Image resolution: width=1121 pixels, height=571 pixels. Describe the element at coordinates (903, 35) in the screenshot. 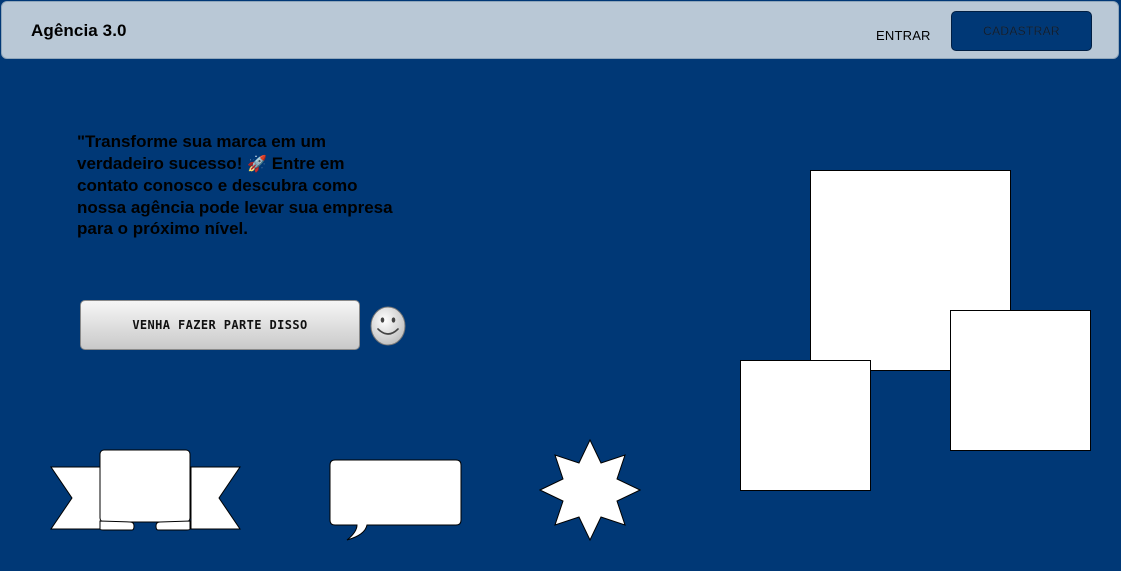

I see `login-link: ENTRAR` at that location.